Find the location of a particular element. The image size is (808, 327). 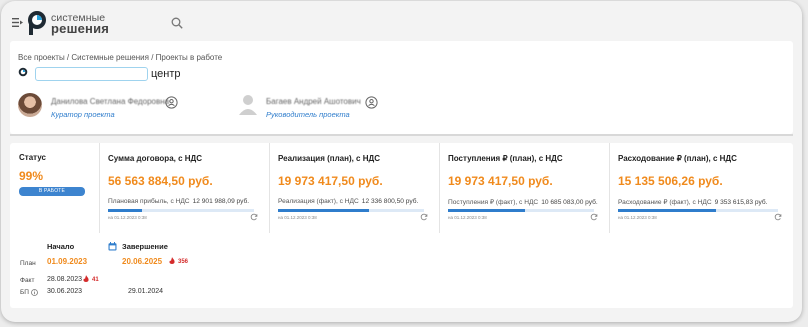

info-icon is located at coordinates (34, 292).